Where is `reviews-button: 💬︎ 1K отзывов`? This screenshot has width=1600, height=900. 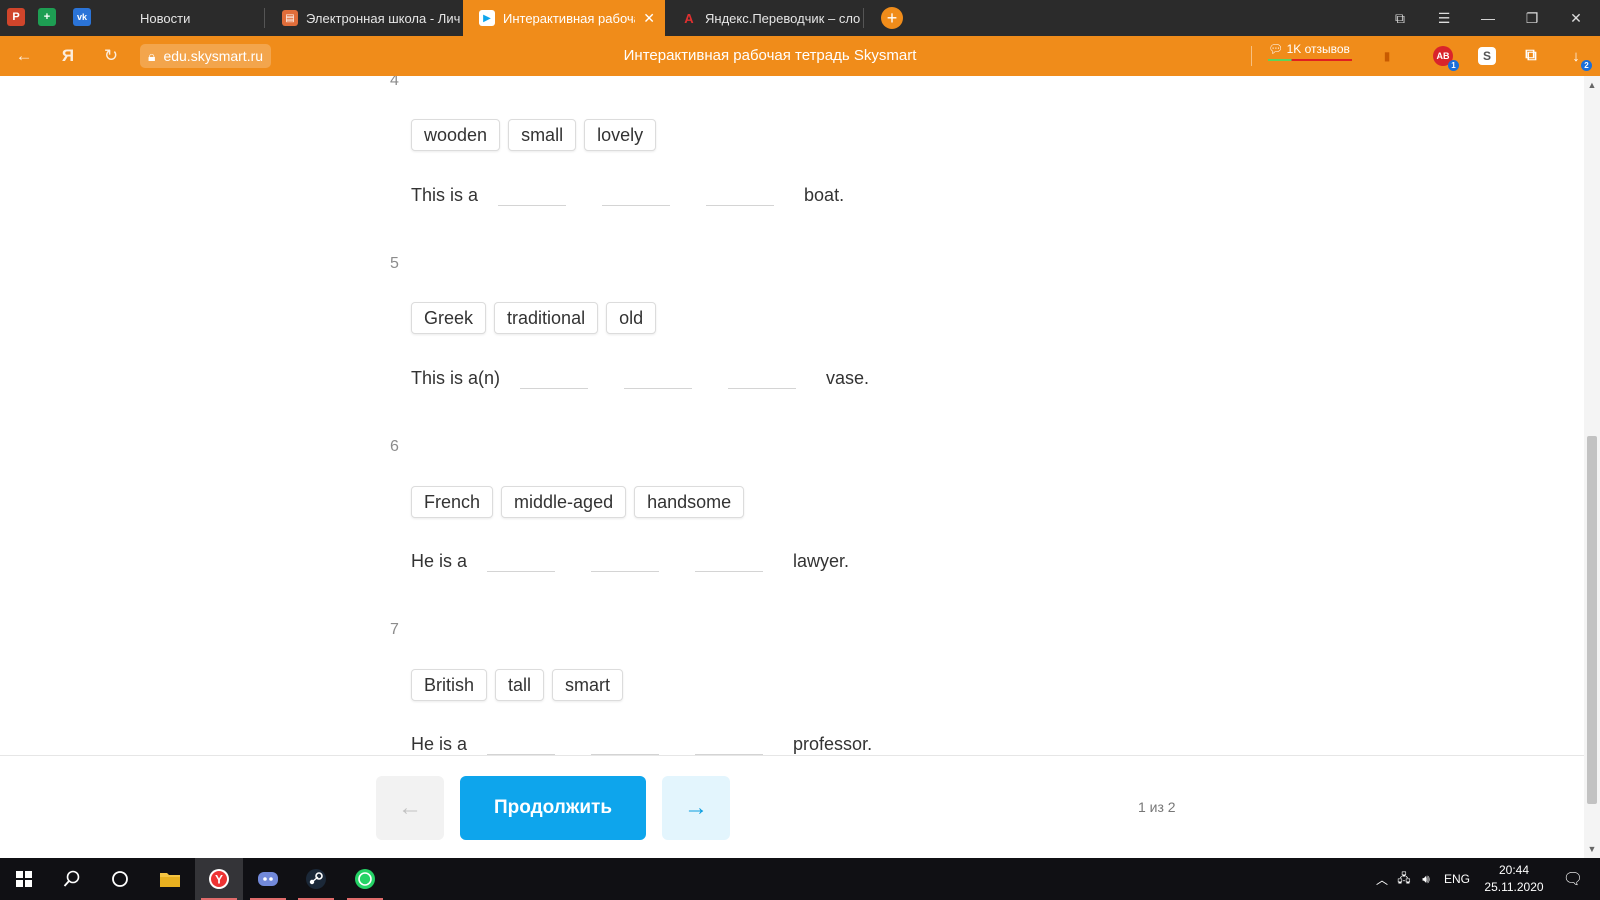
reviews-button: 💬︎ 1K отзывов is located at coordinates (1310, 51).